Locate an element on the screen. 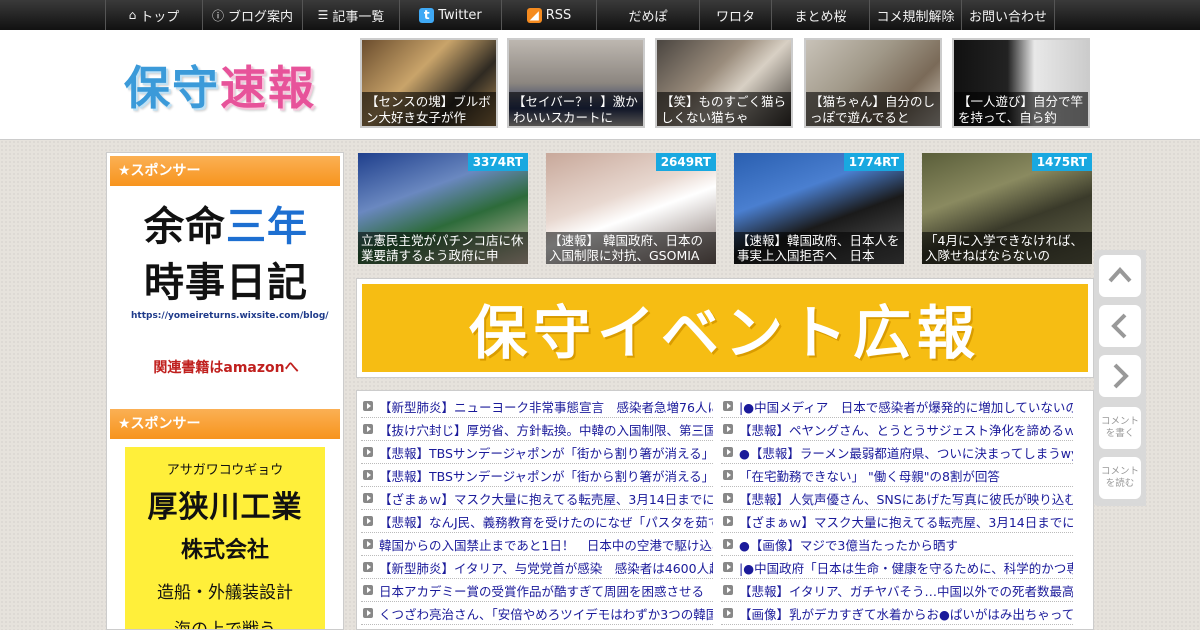 The image size is (1200, 630). list-item: 日本アカデミー賞の受賞作品が酷すぎて周囲を困惑させる 基 is located at coordinates (537, 590).